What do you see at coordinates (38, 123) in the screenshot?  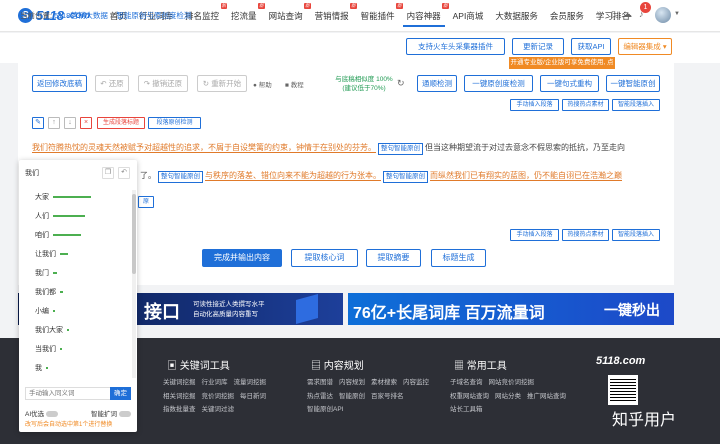 I see `edit-icon: ✎` at bounding box center [38, 123].